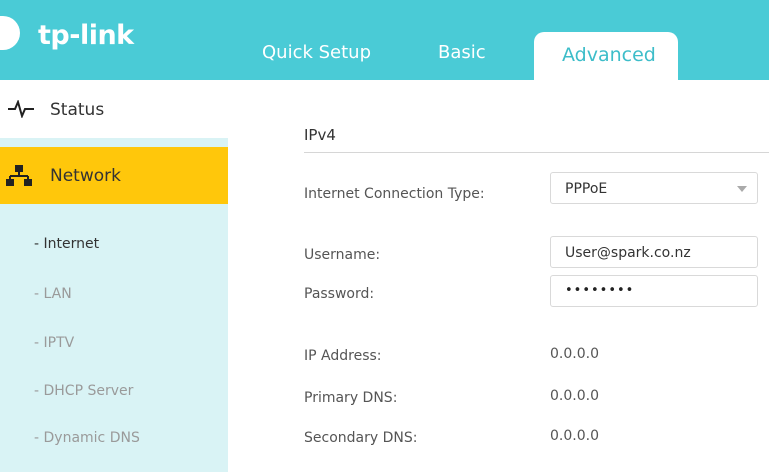  Describe the element at coordinates (536, 152) in the screenshot. I see `section-divider` at that location.